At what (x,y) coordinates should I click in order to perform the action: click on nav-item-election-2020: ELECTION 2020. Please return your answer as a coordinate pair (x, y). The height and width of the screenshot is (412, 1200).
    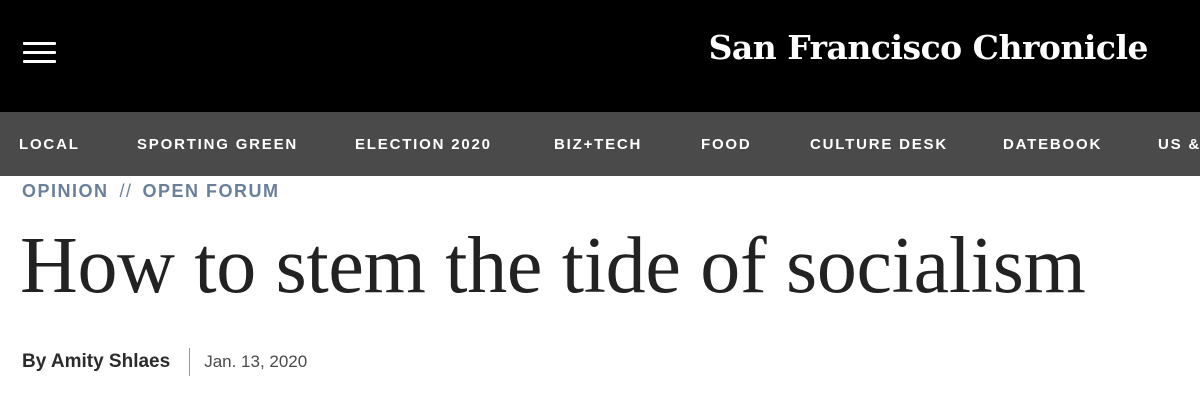
    Looking at the image, I should click on (423, 144).